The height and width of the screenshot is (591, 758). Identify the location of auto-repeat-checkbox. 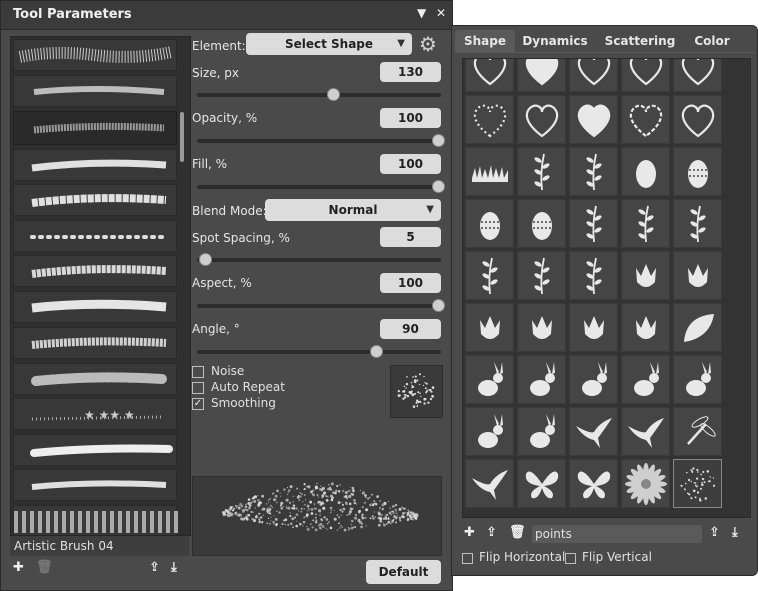
(198, 388).